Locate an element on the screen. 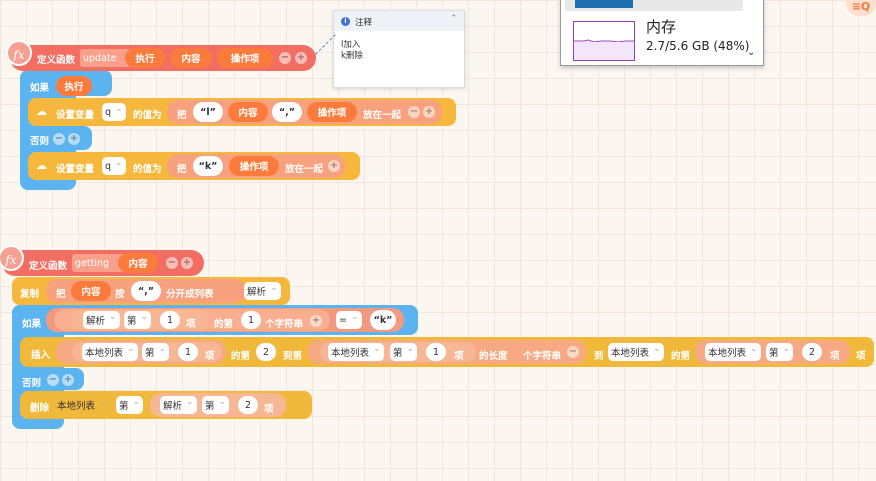 Image resolution: width=876 pixels, height=481 pixels. comment-note: i 注释 ⌃ l加入 k删除 is located at coordinates (399, 49).